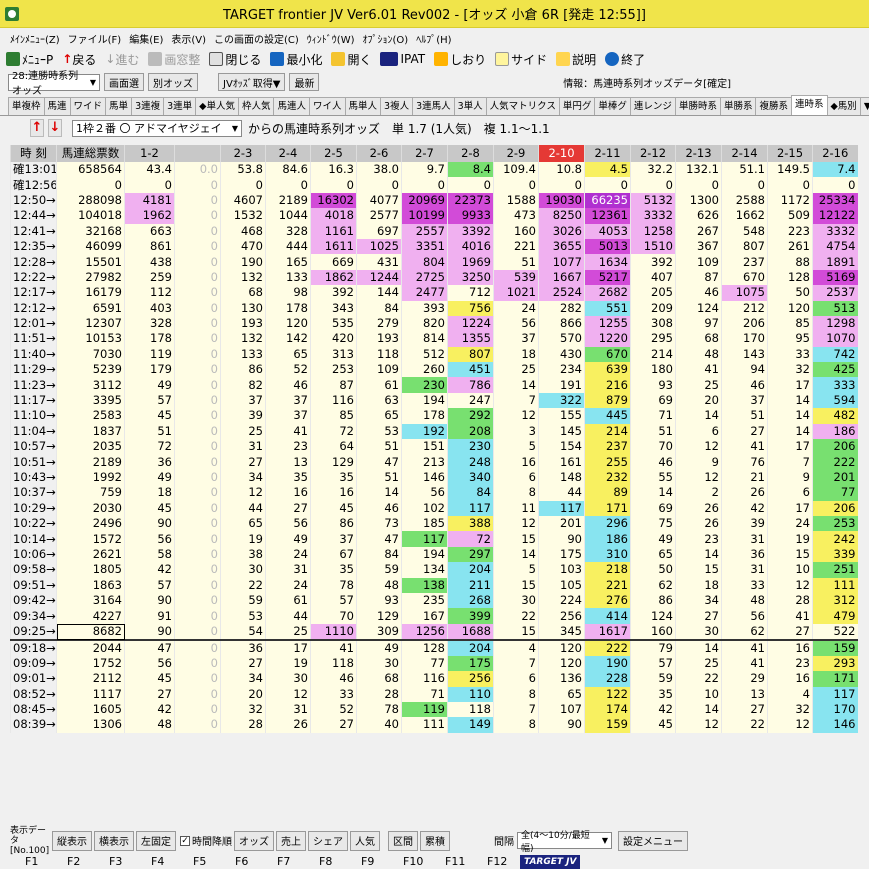 The height and width of the screenshot is (869, 869). I want to click on column-header: 2-9, so click(516, 153).